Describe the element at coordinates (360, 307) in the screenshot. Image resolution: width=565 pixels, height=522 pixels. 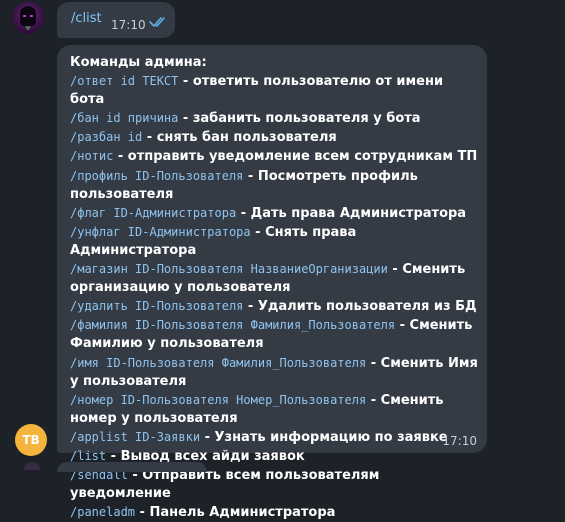
I see `command-description: - Удалить пользователя из БД` at that location.